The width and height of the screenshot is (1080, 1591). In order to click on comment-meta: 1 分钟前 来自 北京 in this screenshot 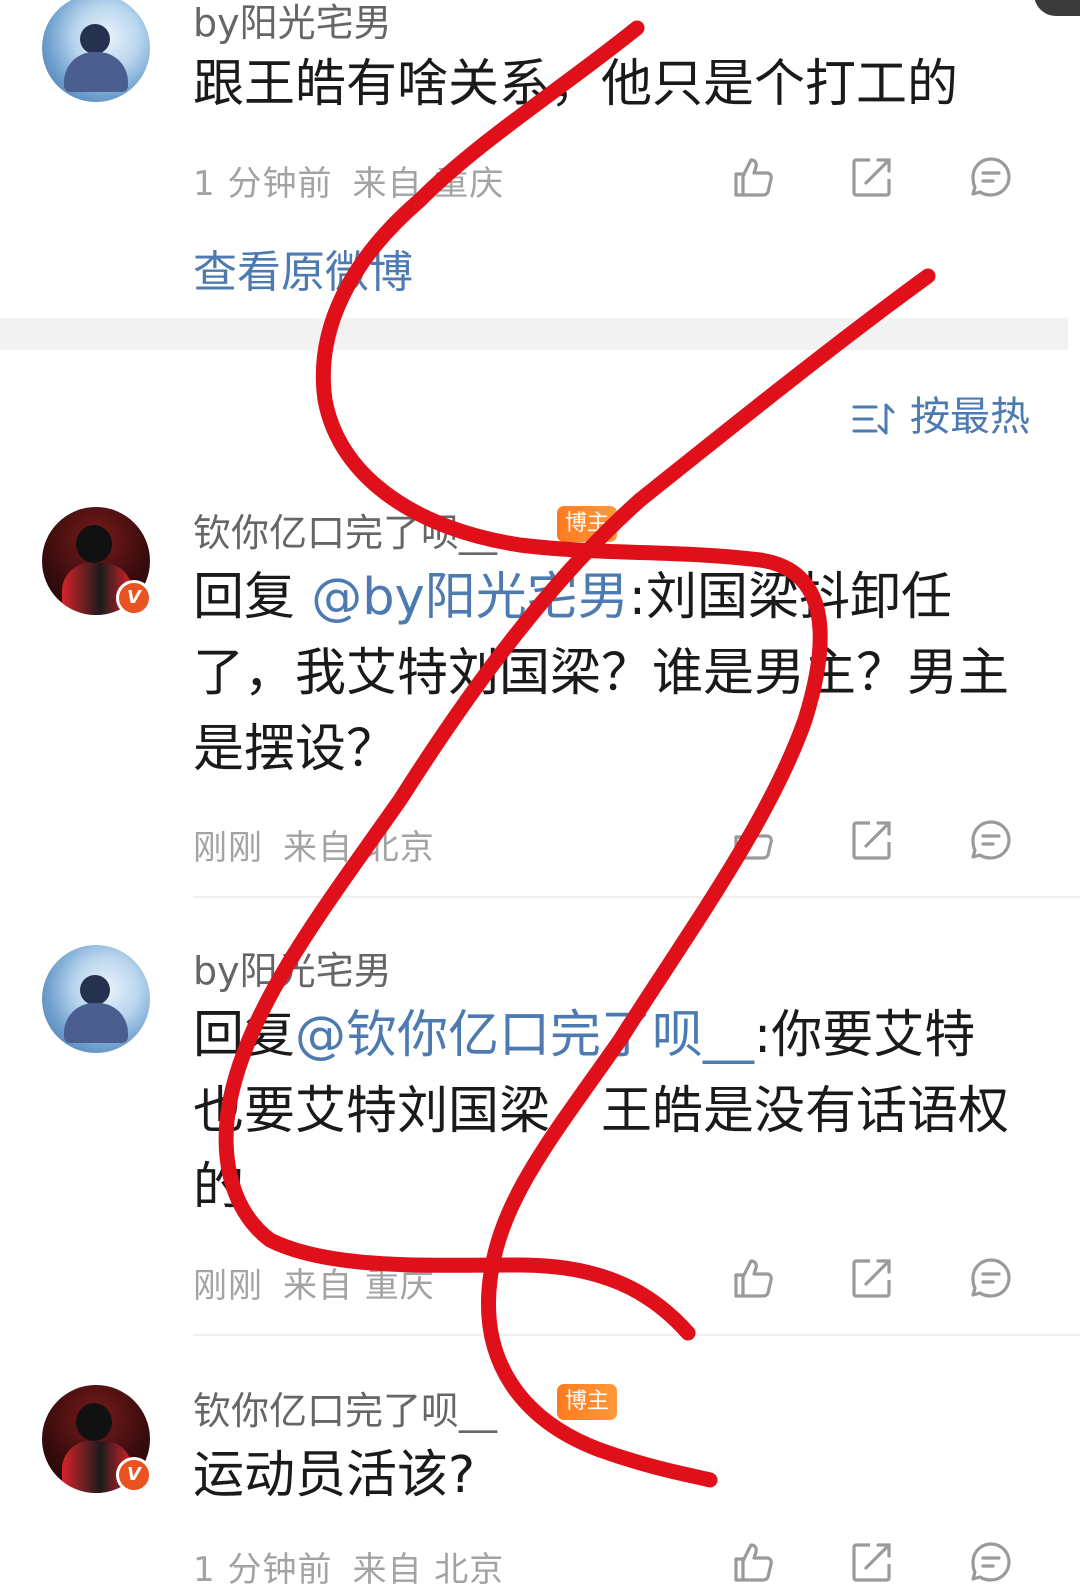, I will do `click(348, 1566)`.